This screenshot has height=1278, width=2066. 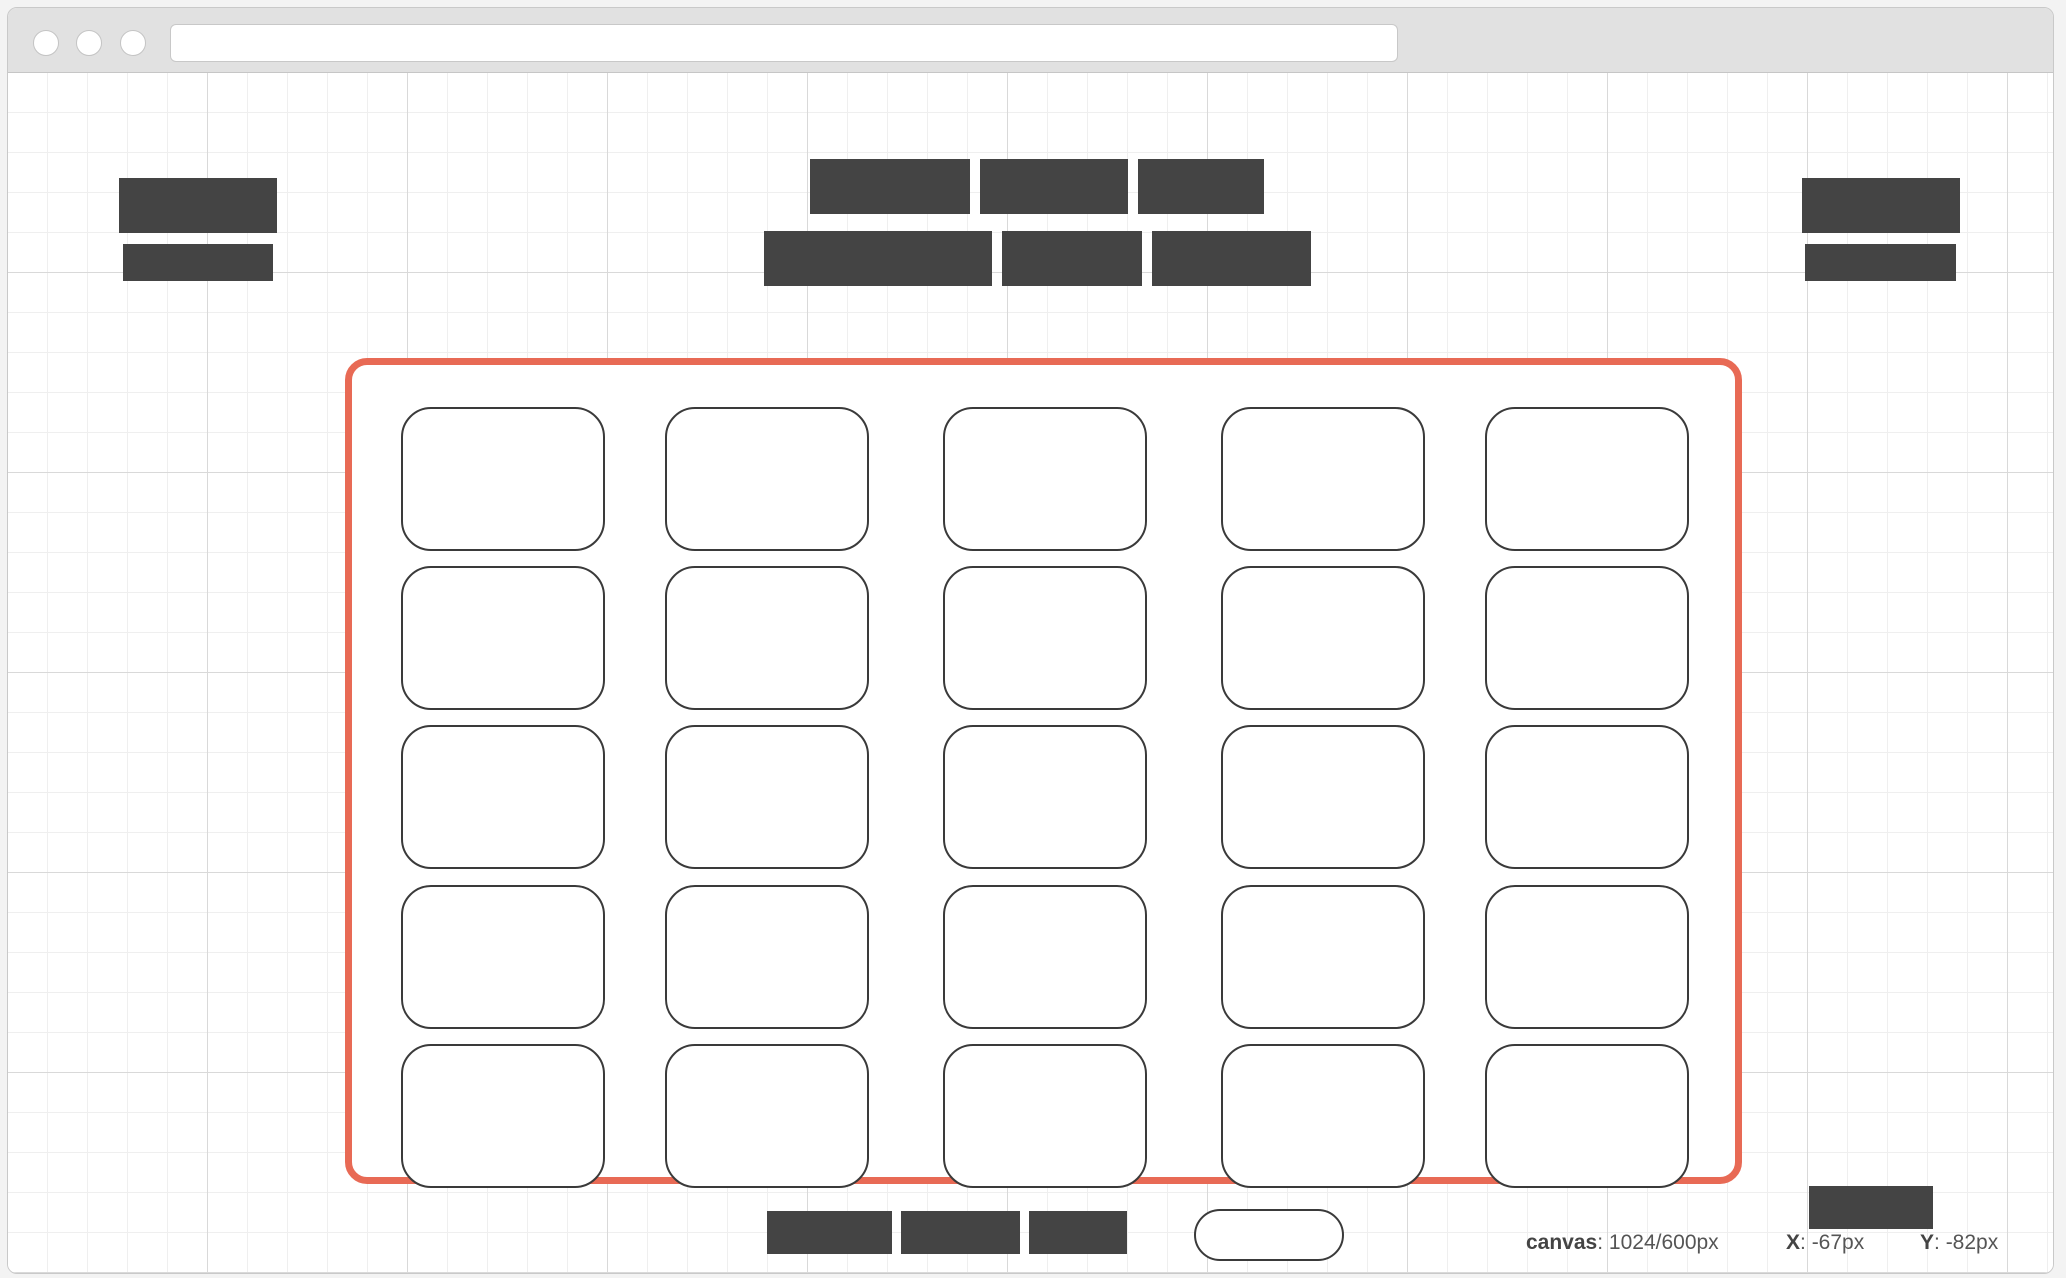 I want to click on left-subtitle-block, so click(x=198, y=262).